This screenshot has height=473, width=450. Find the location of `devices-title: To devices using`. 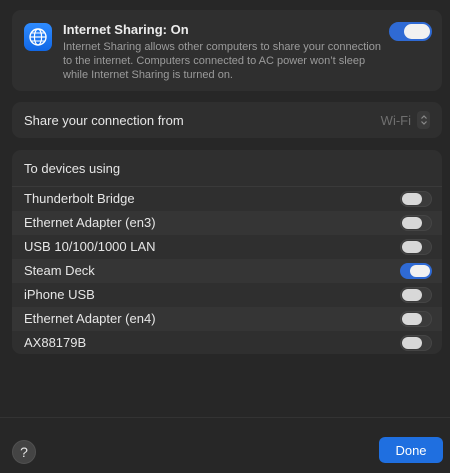

devices-title: To devices using is located at coordinates (72, 168).